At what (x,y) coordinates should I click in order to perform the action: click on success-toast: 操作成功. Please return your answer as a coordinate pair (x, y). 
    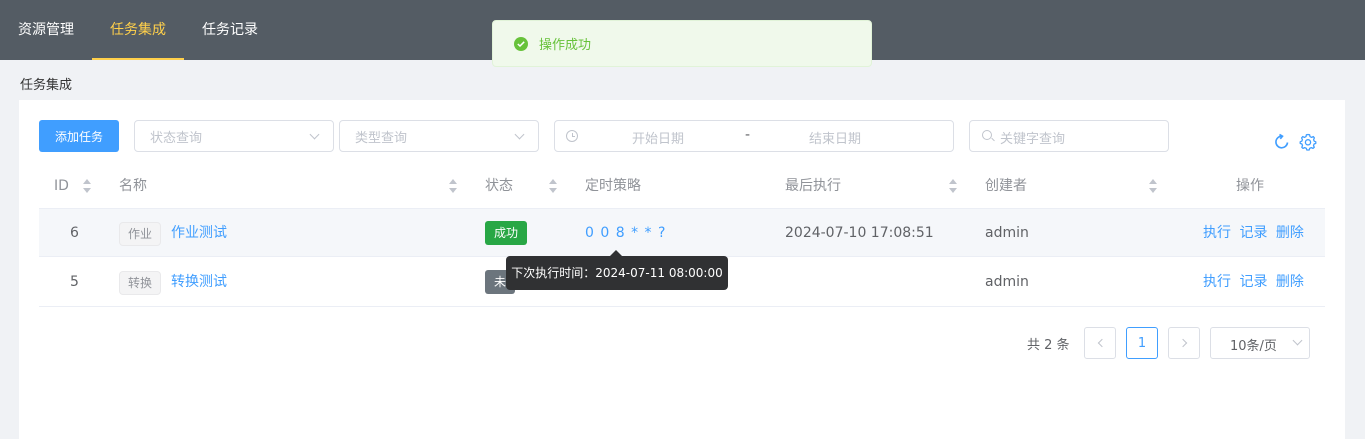
    Looking at the image, I should click on (682, 43).